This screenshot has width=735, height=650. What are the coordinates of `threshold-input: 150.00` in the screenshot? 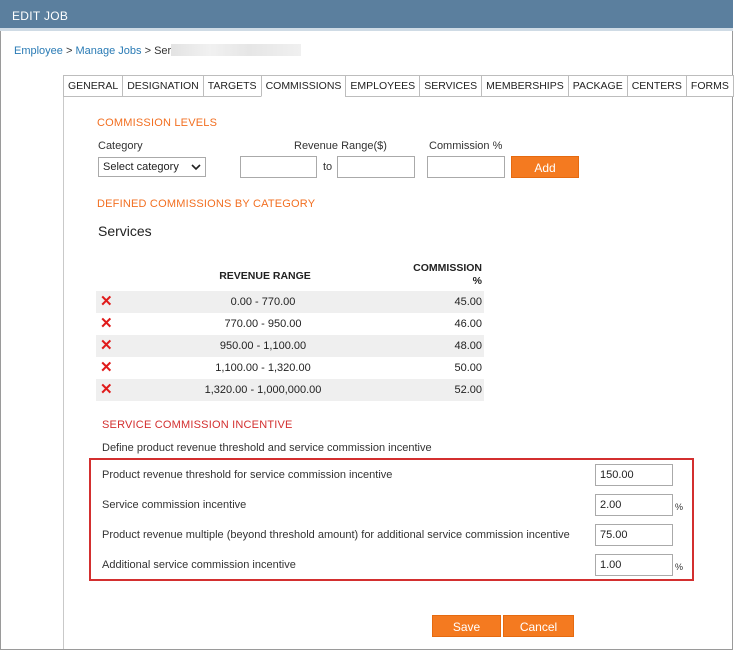 It's located at (634, 475).